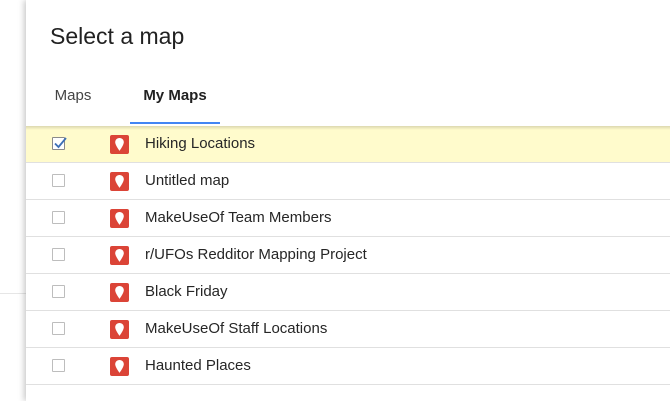 The height and width of the screenshot is (401, 670). I want to click on tab-my-maps: My Maps, so click(175, 98).